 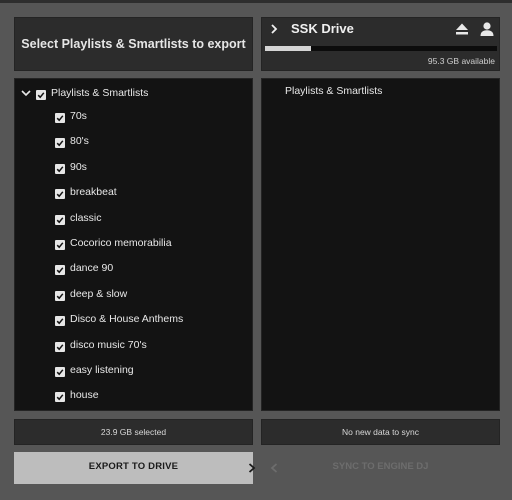 What do you see at coordinates (133, 270) in the screenshot?
I see `playlist-item: dance 90` at bounding box center [133, 270].